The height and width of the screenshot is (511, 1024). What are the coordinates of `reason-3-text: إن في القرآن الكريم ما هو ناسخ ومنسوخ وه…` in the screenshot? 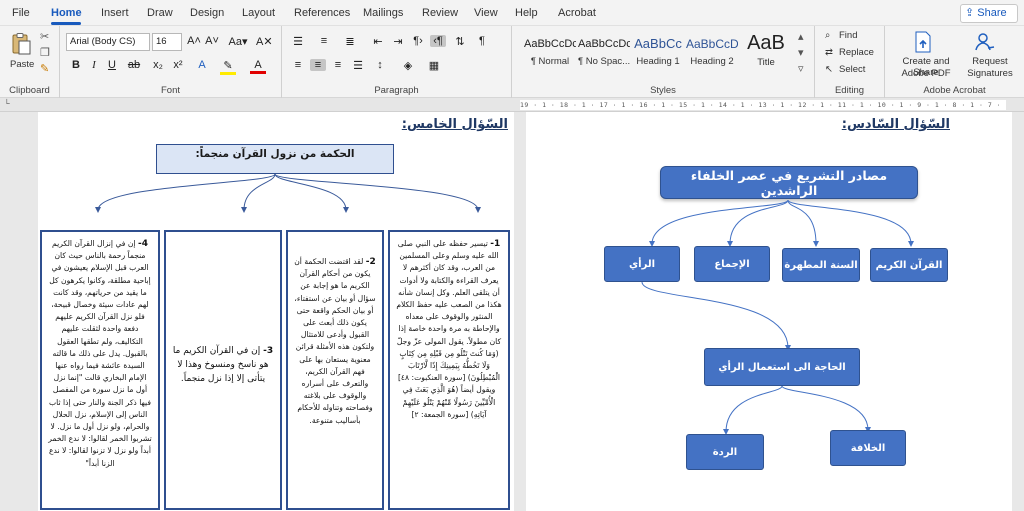 It's located at (220, 365).